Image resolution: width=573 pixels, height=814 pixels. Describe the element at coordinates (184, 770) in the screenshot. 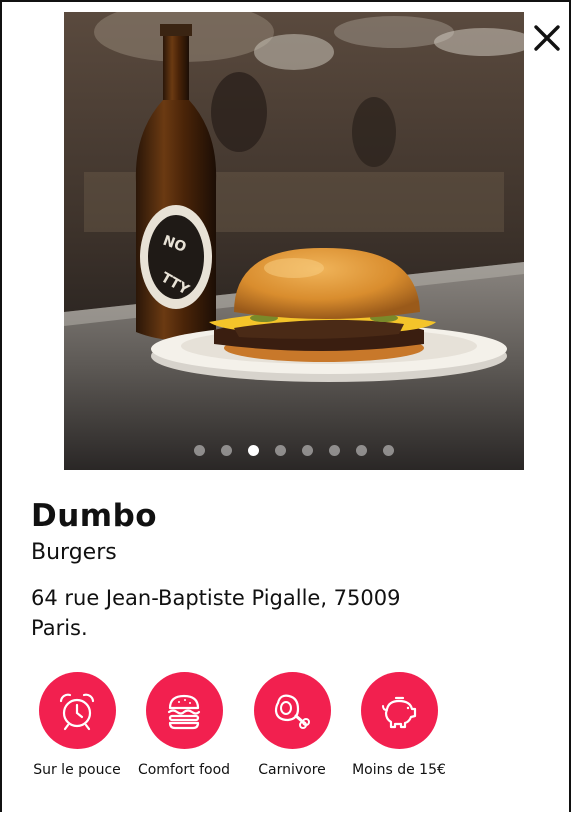

I see `tag-label: Comfort food` at that location.